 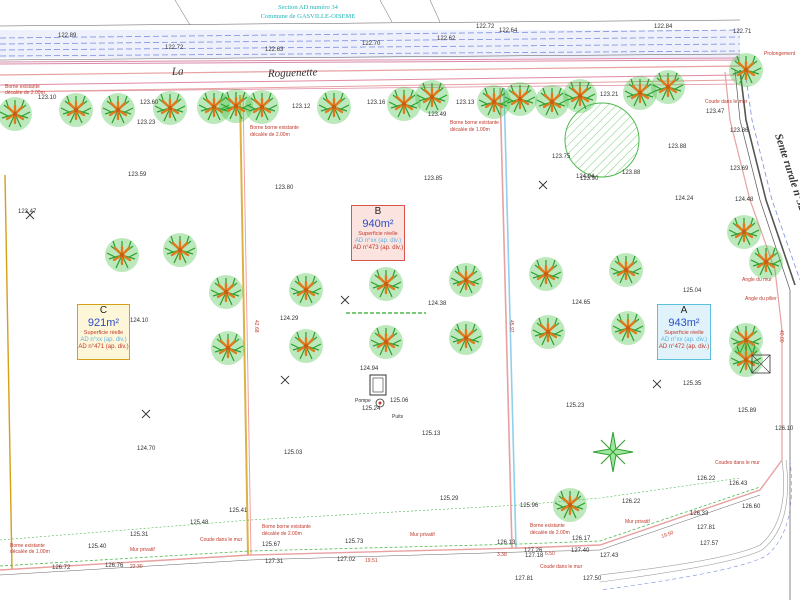 I want to click on dim-7: 45.97, so click(x=511, y=326).